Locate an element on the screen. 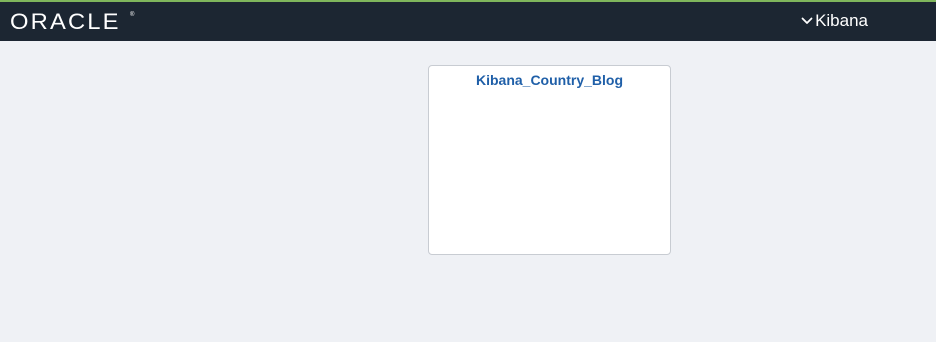 This screenshot has height=342, width=936. top-header-bar: ORACLE ® Kibana is located at coordinates (468, 20).